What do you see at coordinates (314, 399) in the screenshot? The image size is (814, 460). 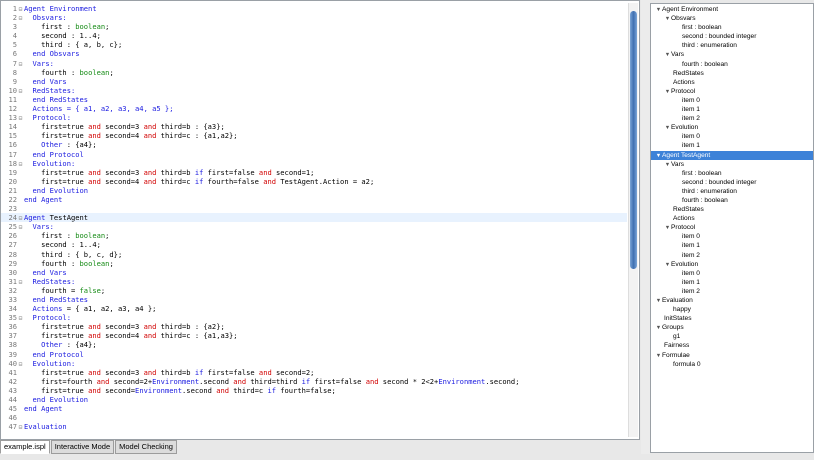 I see `code-line: 44 end Evolution` at bounding box center [314, 399].